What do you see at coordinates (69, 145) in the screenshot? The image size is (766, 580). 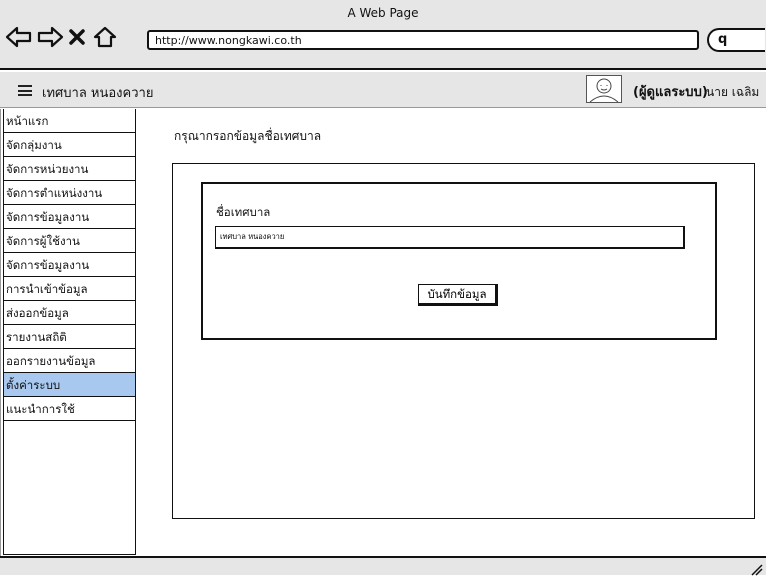 I see `sidebar-item-2: จัดกลุ่มงาน` at bounding box center [69, 145].